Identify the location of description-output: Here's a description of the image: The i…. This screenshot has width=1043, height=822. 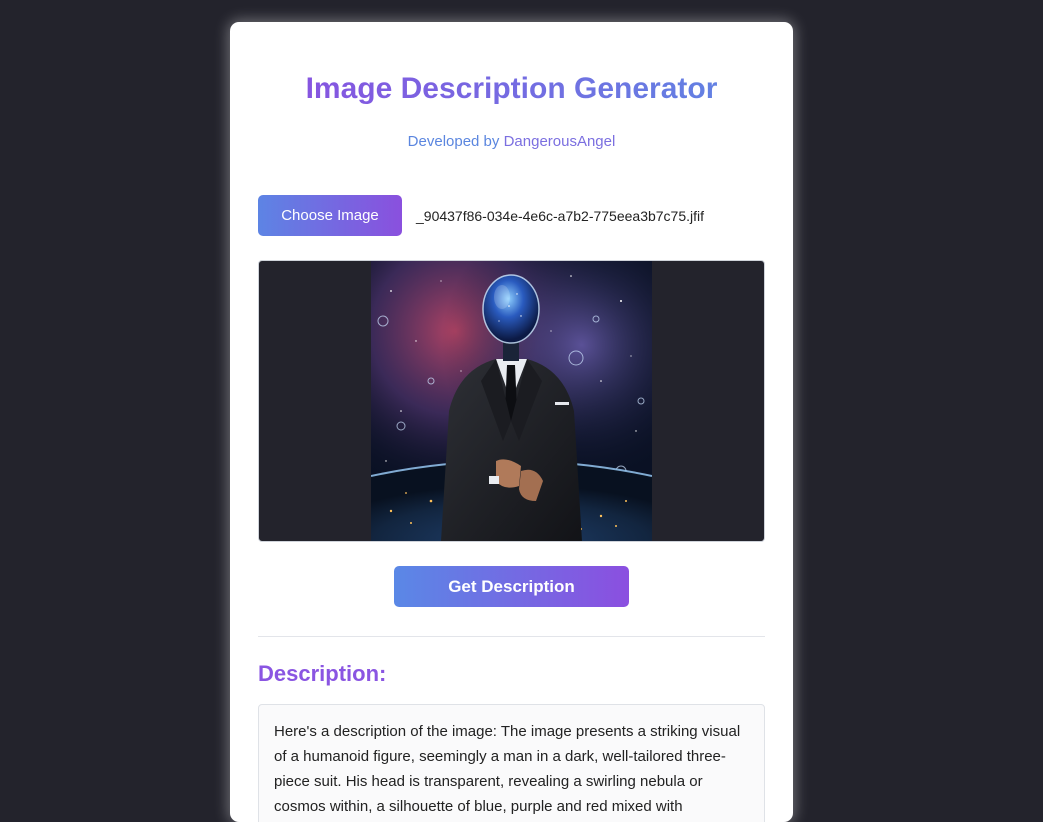
(511, 763).